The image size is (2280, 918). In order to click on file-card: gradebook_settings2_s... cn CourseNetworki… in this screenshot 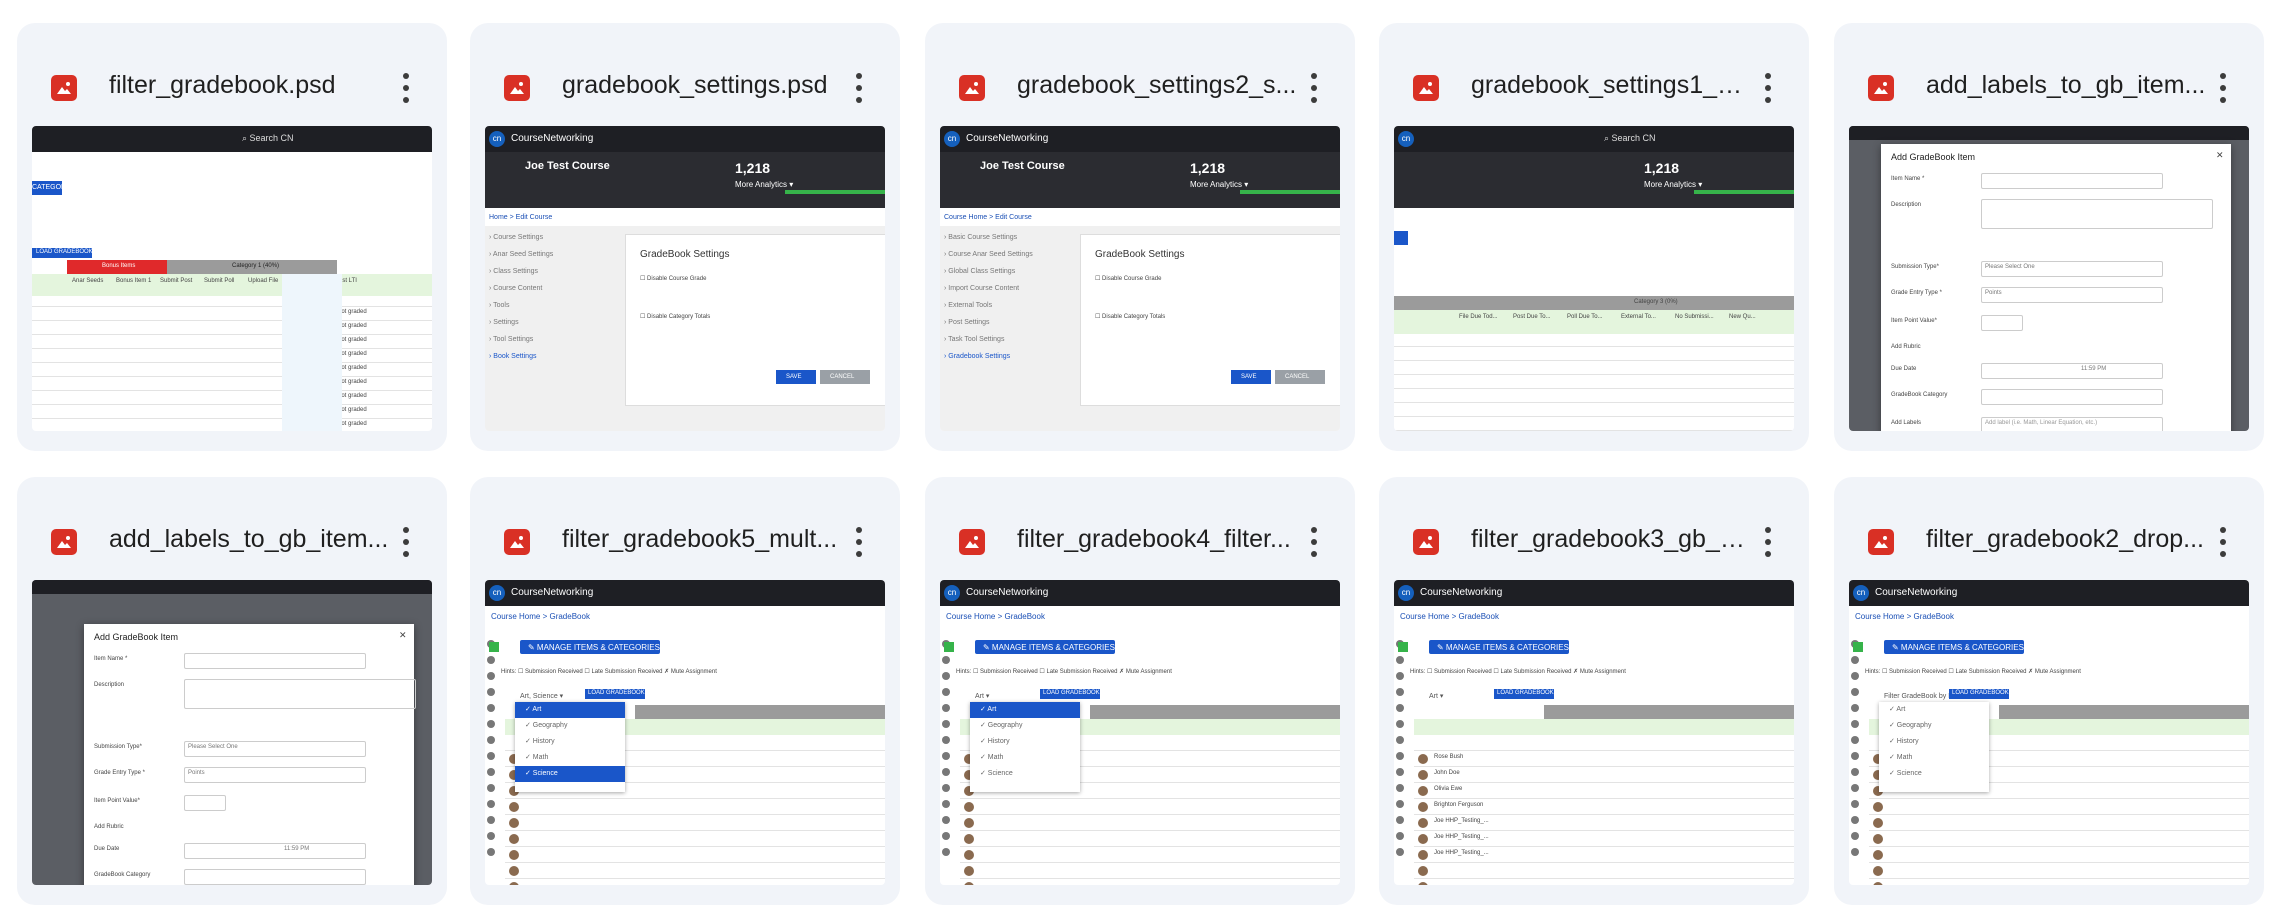, I will do `click(1140, 237)`.